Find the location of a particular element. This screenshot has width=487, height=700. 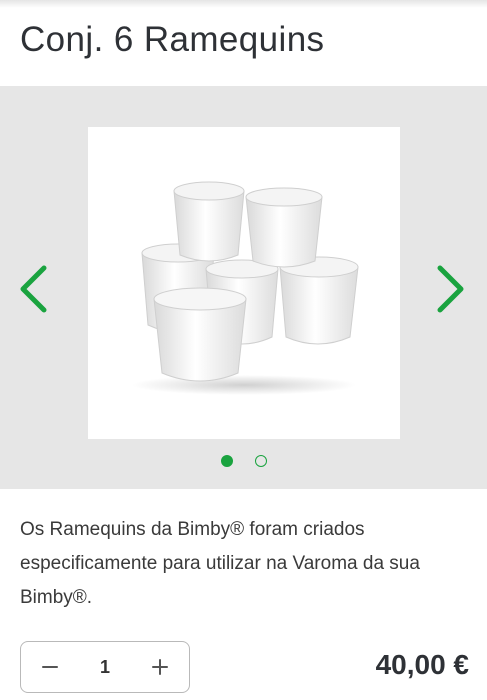

price-label: 40,00 € is located at coordinates (422, 664).